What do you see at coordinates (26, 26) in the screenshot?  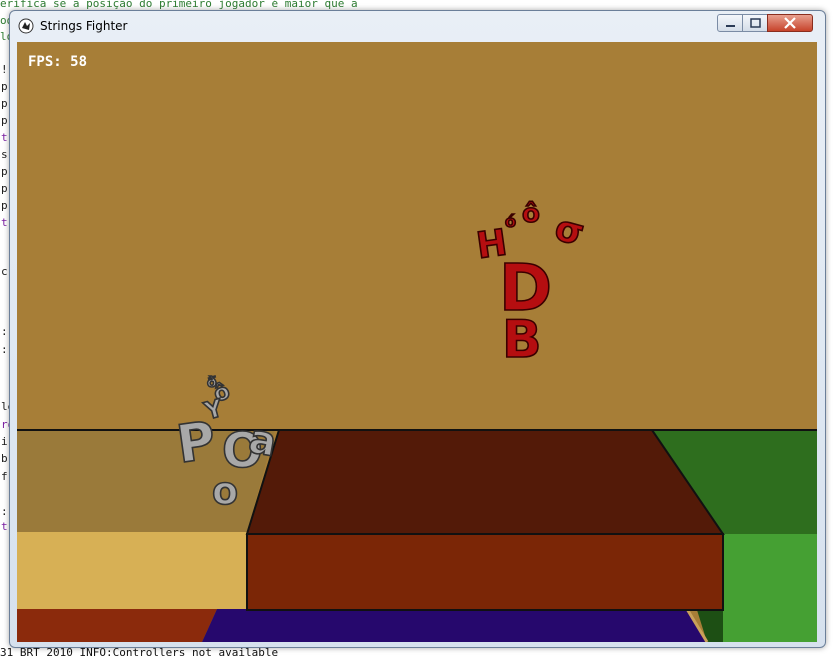 I see `app-icon` at bounding box center [26, 26].